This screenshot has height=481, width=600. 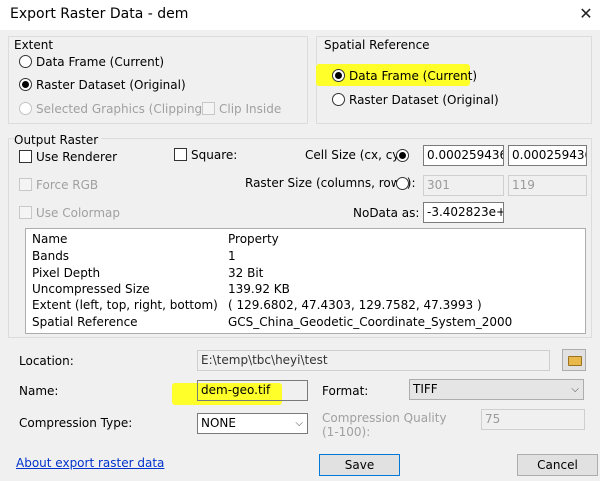 What do you see at coordinates (39, 391) in the screenshot?
I see `name-label: Name:` at bounding box center [39, 391].